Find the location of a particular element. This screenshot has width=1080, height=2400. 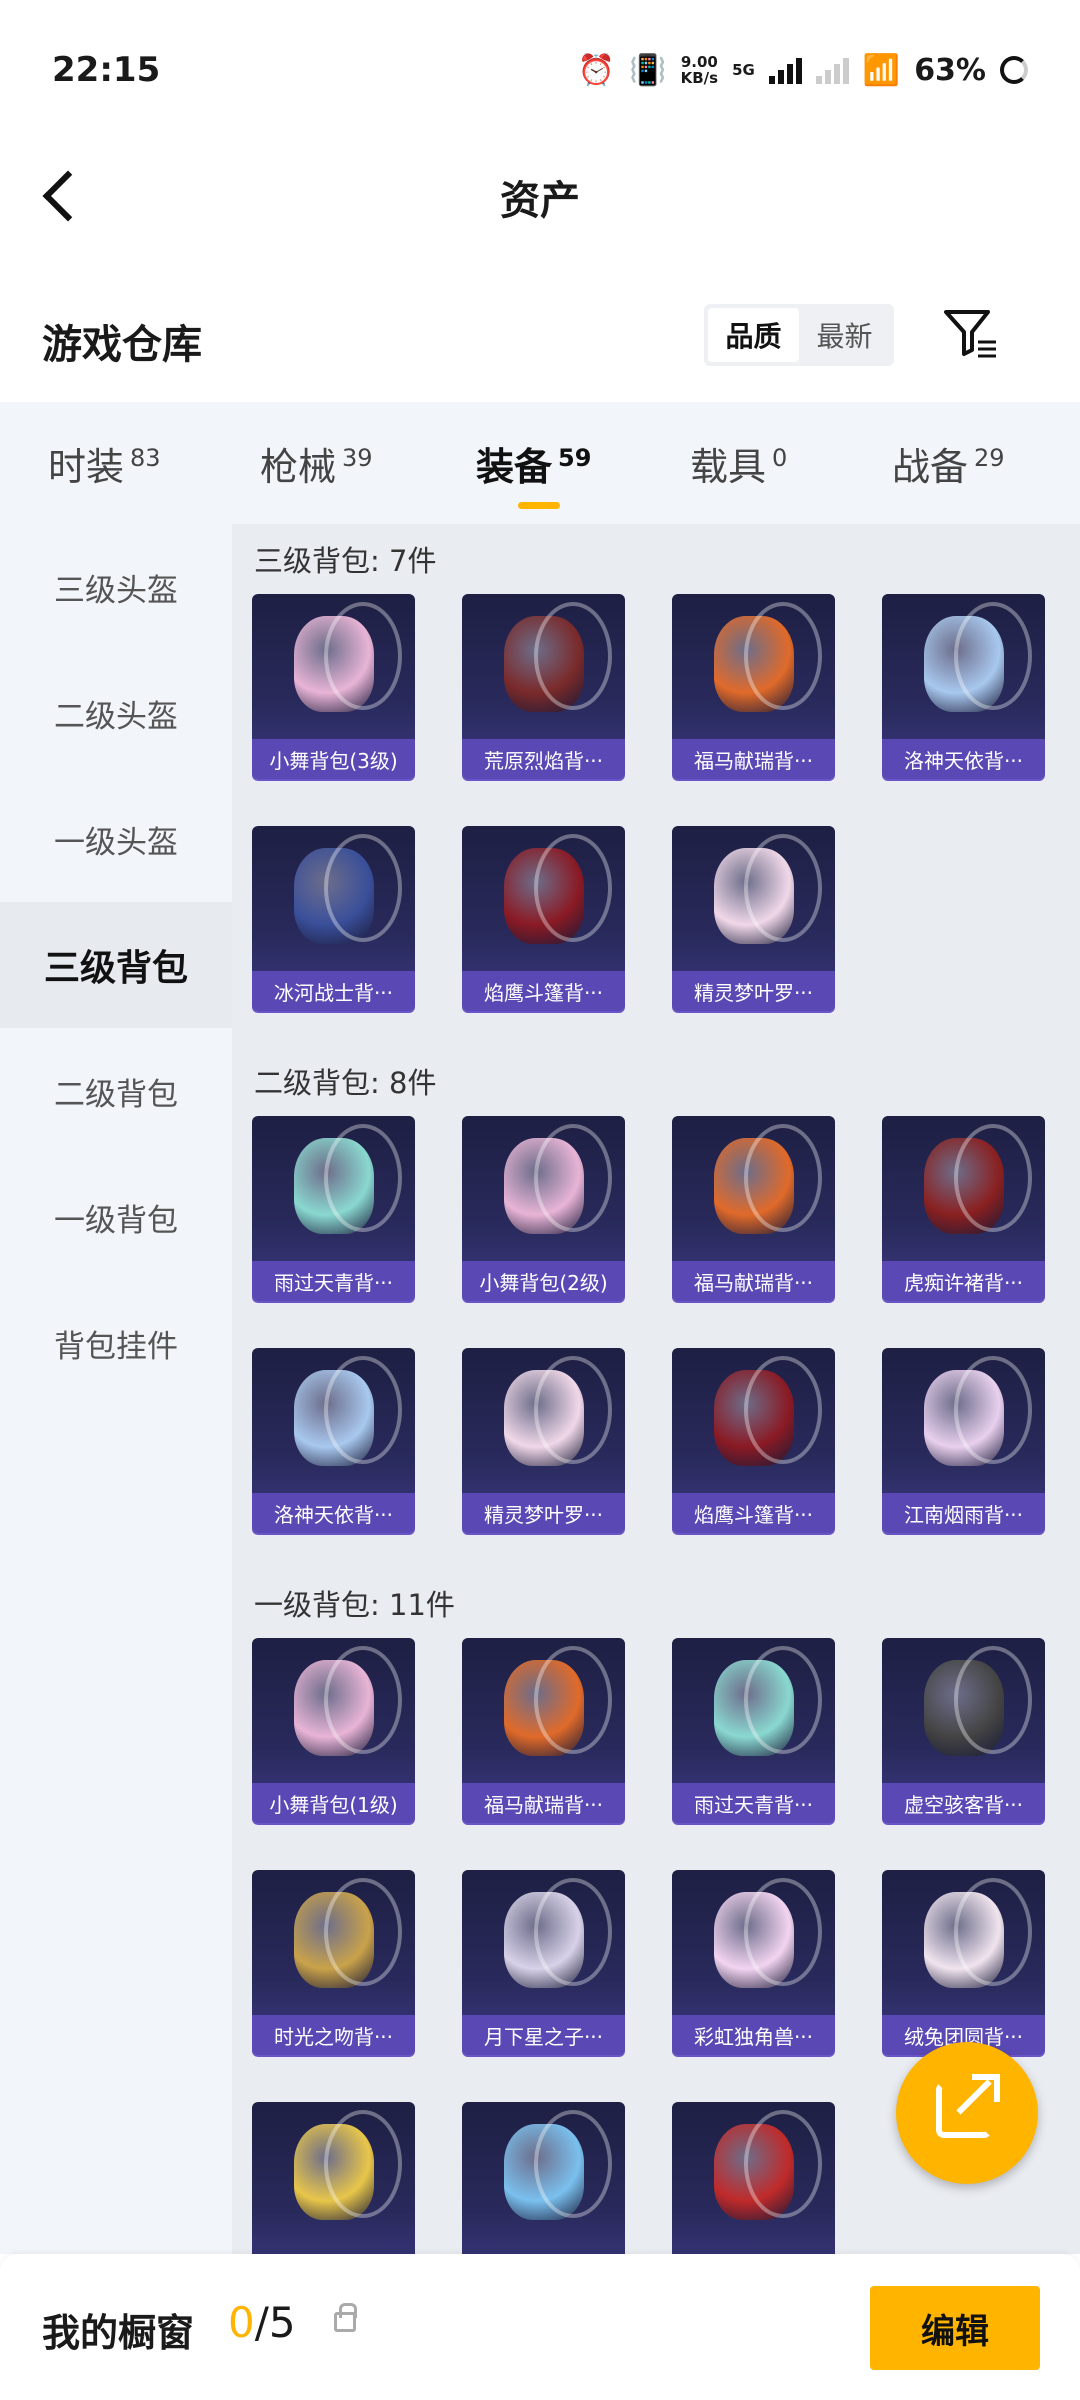

bottom-bar: 我的橱窗 0/5 编辑 is located at coordinates (540, 2327).